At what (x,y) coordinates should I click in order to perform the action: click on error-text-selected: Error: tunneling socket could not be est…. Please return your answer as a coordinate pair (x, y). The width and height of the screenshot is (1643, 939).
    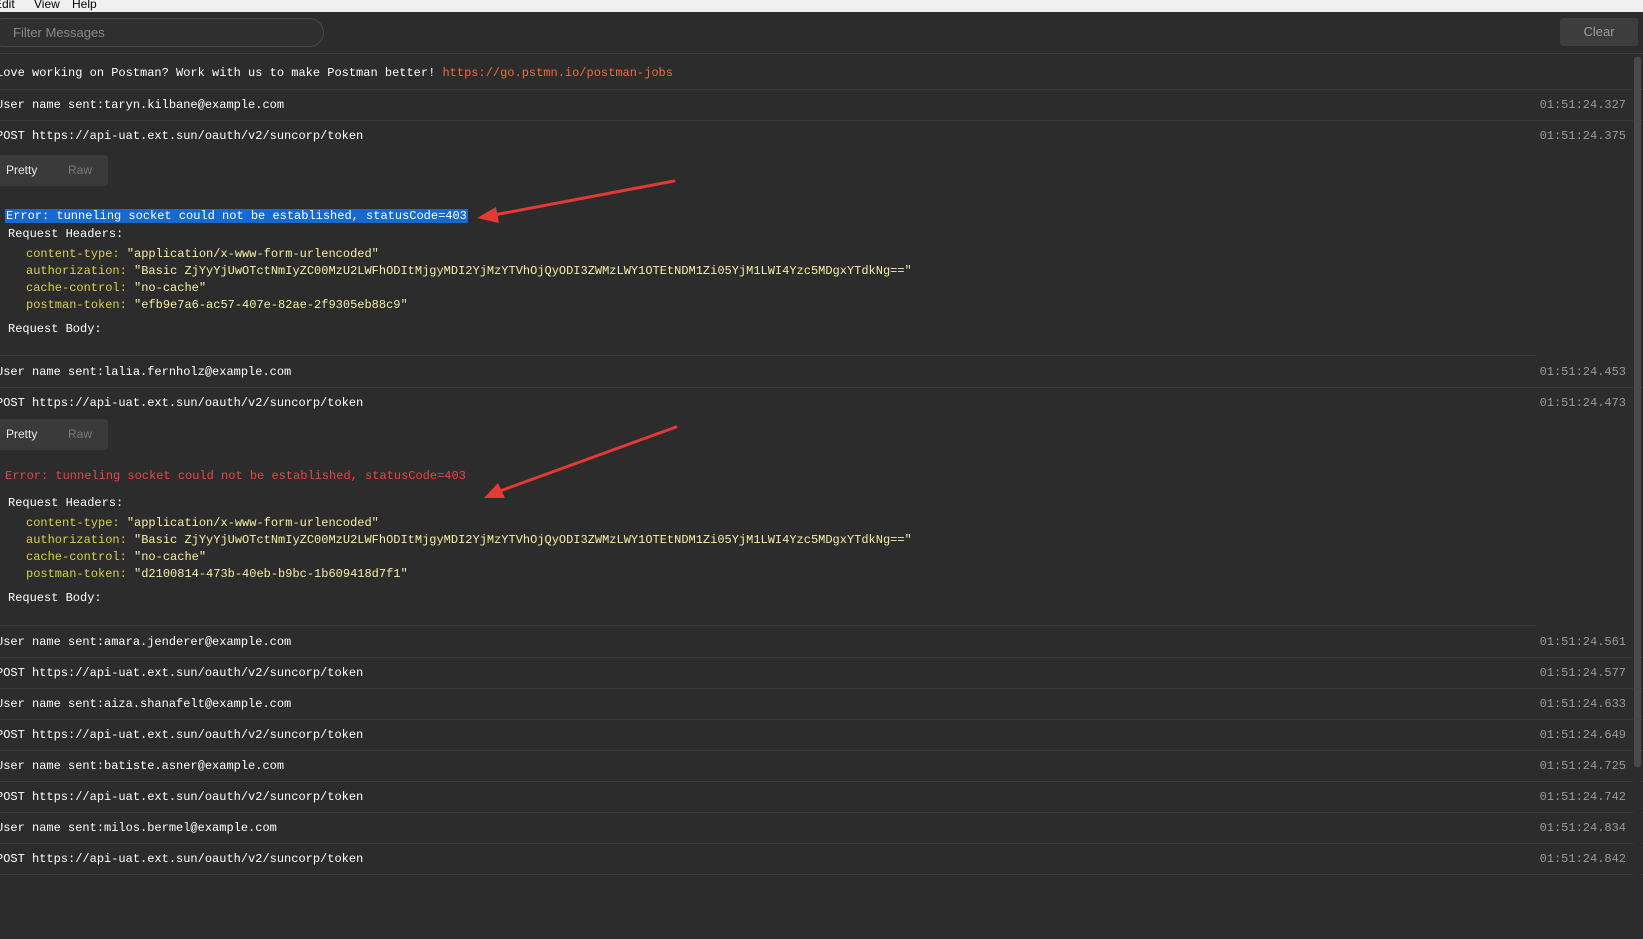
    Looking at the image, I should click on (236, 216).